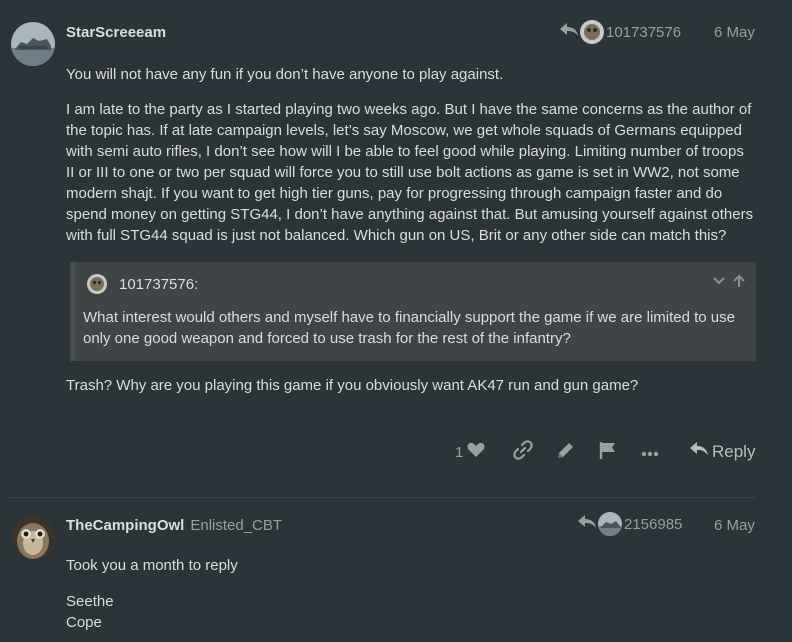 This screenshot has height=642, width=792. What do you see at coordinates (396, 452) in the screenshot?
I see `post-actions: 1 Reply` at bounding box center [396, 452].